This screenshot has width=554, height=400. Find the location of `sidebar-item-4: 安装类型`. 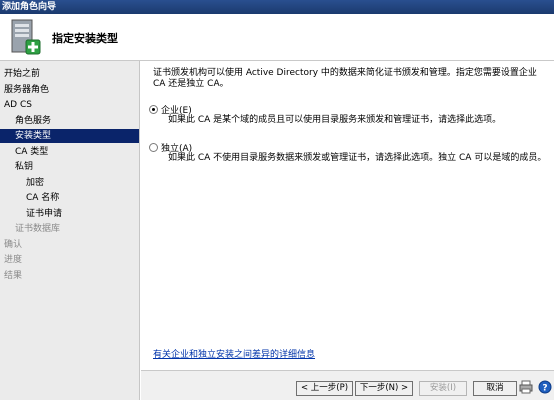

sidebar-item-4: 安装类型 is located at coordinates (69, 136).